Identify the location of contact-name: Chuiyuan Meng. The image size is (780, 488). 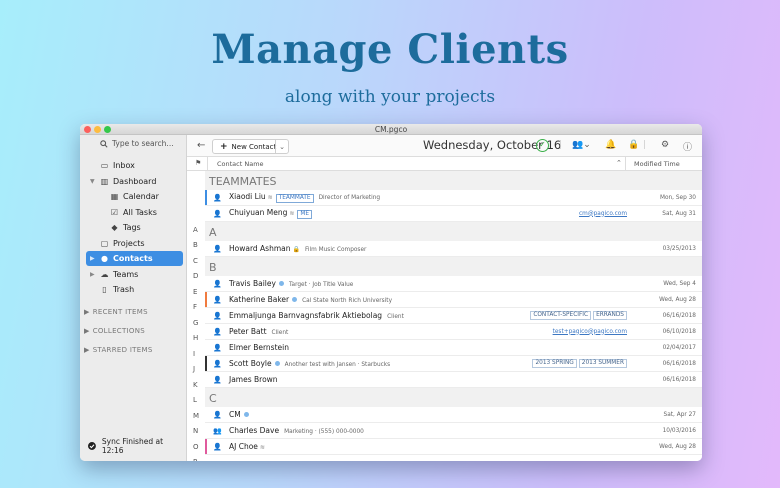
(258, 212).